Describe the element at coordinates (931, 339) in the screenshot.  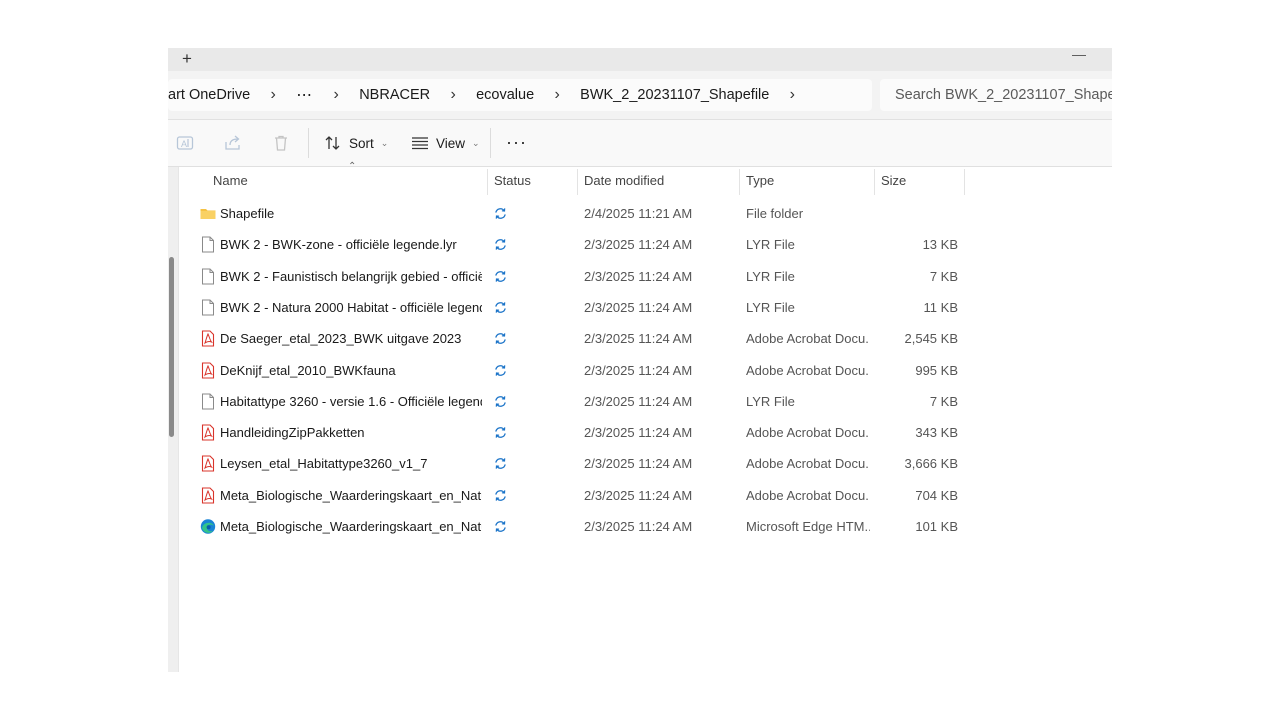
I see `file-size: 2,545 KB` at that location.